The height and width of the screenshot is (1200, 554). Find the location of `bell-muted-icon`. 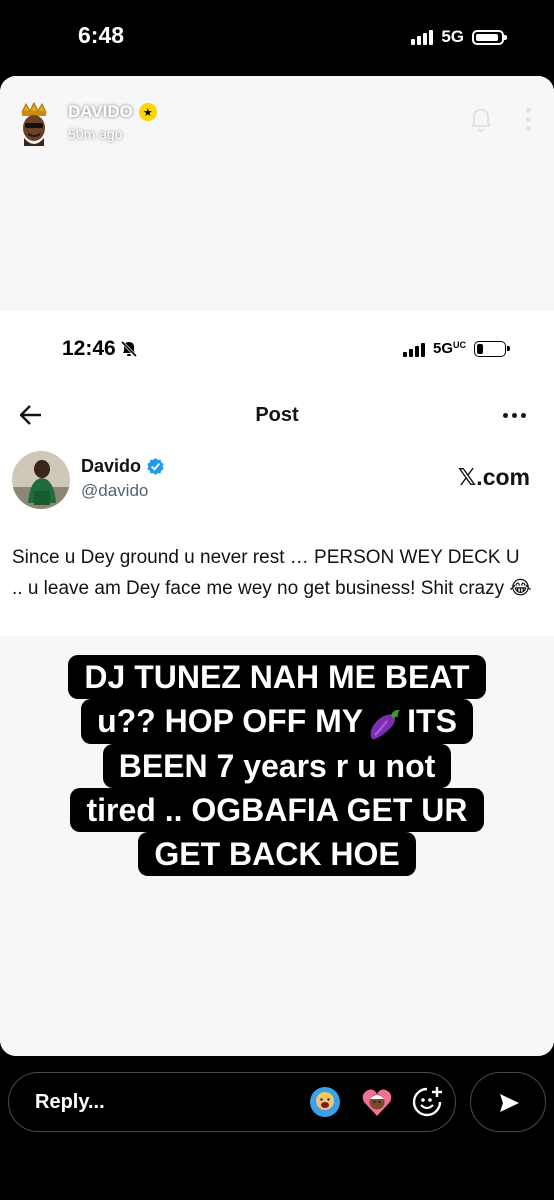

bell-muted-icon is located at coordinates (128, 349).